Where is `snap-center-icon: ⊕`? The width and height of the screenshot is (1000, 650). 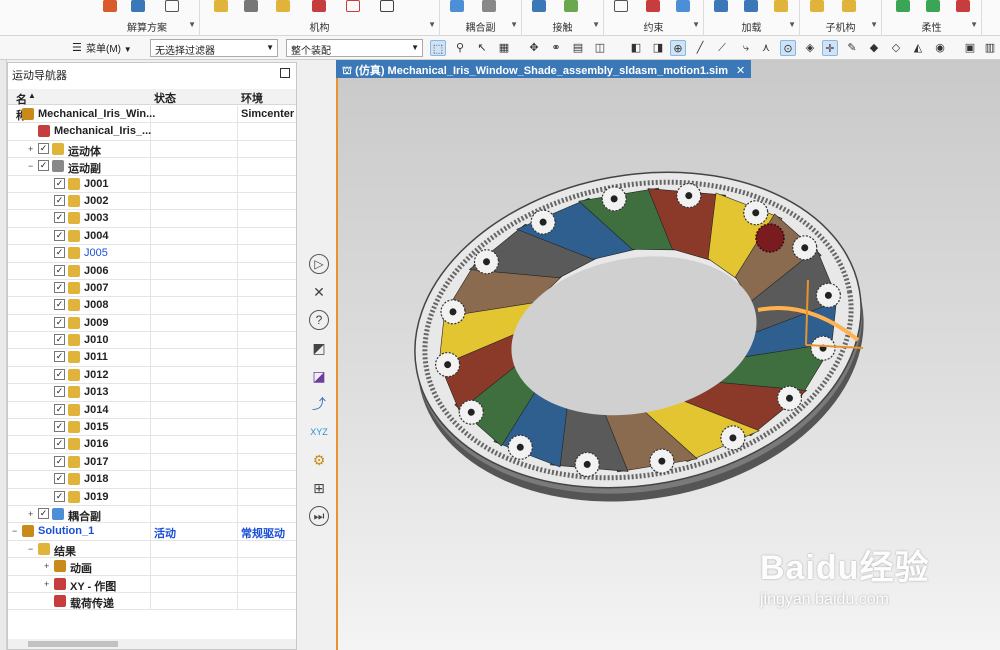 snap-center-icon: ⊕ is located at coordinates (678, 48).